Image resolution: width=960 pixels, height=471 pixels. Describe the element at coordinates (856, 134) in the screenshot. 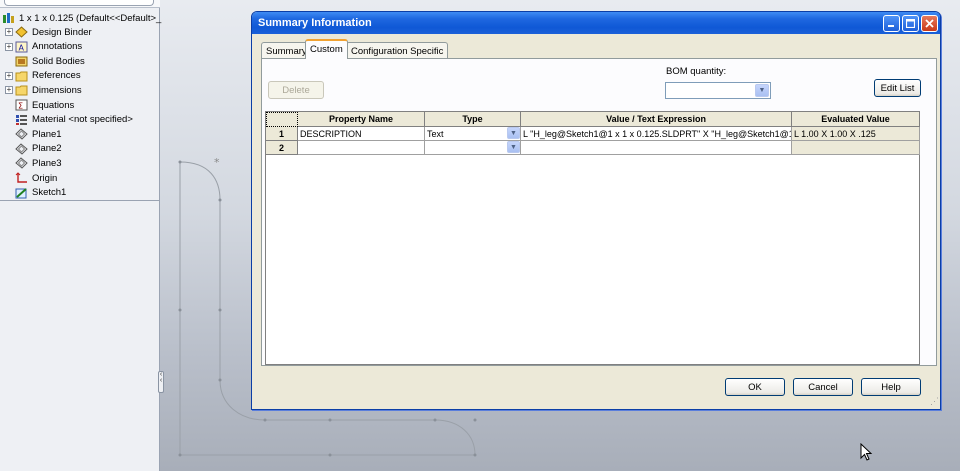

I see `evaluated-value-cell: L 1.00 X 1.00 X .125` at that location.